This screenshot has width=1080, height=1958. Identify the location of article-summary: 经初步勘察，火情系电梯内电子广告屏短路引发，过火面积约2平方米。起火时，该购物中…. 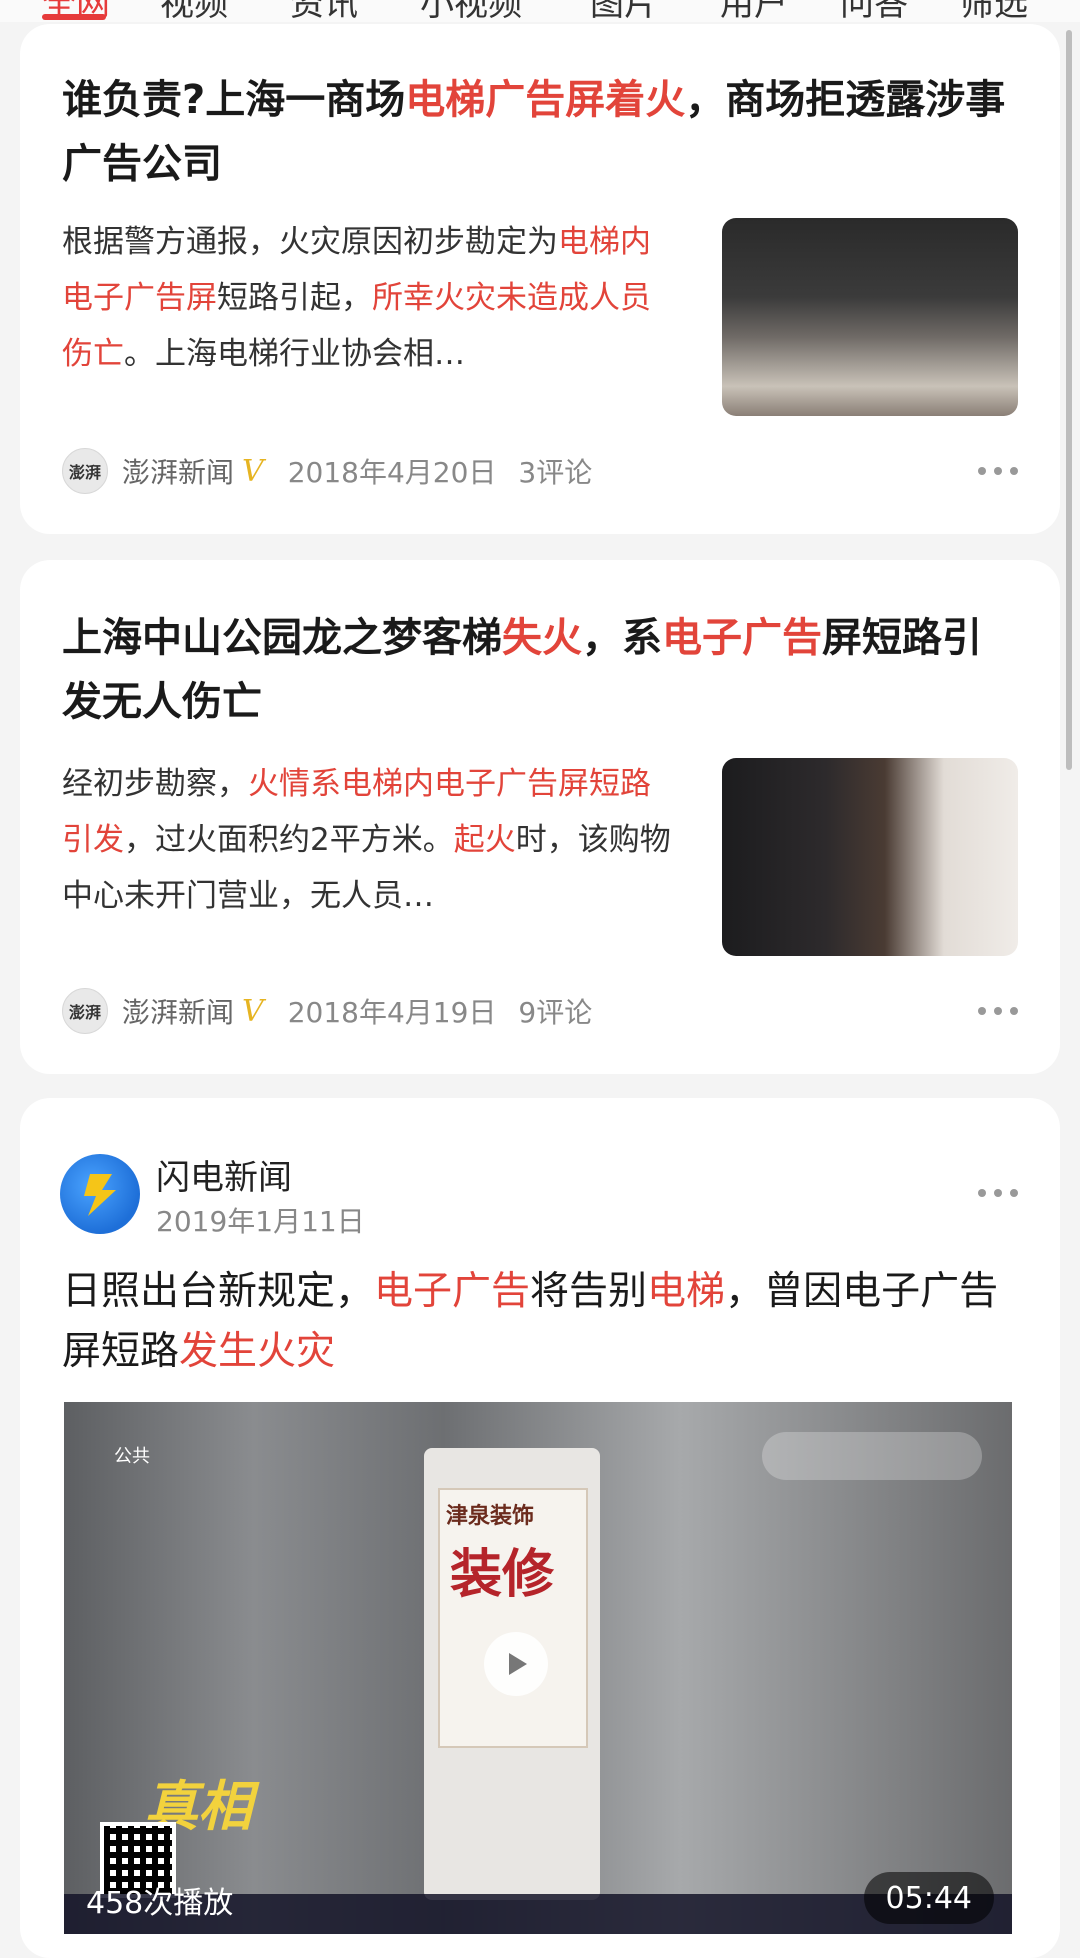
(366, 840).